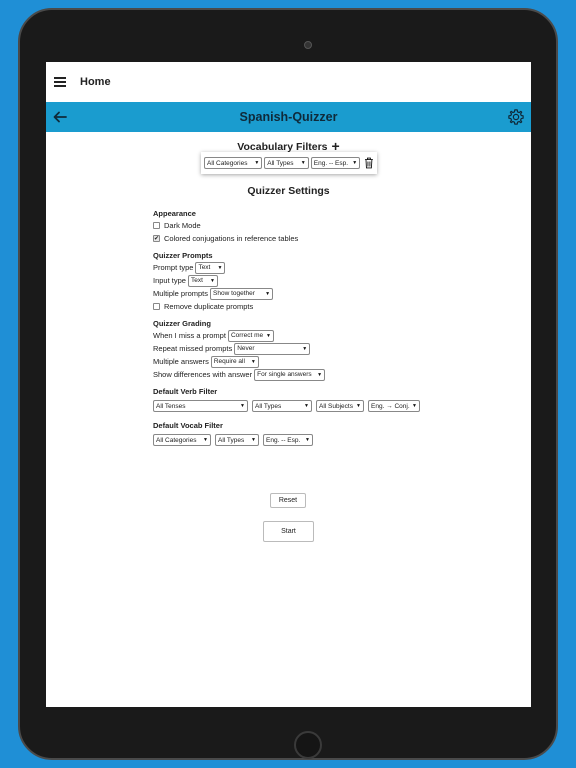 The height and width of the screenshot is (768, 576). What do you see at coordinates (156, 225) in the screenshot?
I see `dark-mode-checkbox` at bounding box center [156, 225].